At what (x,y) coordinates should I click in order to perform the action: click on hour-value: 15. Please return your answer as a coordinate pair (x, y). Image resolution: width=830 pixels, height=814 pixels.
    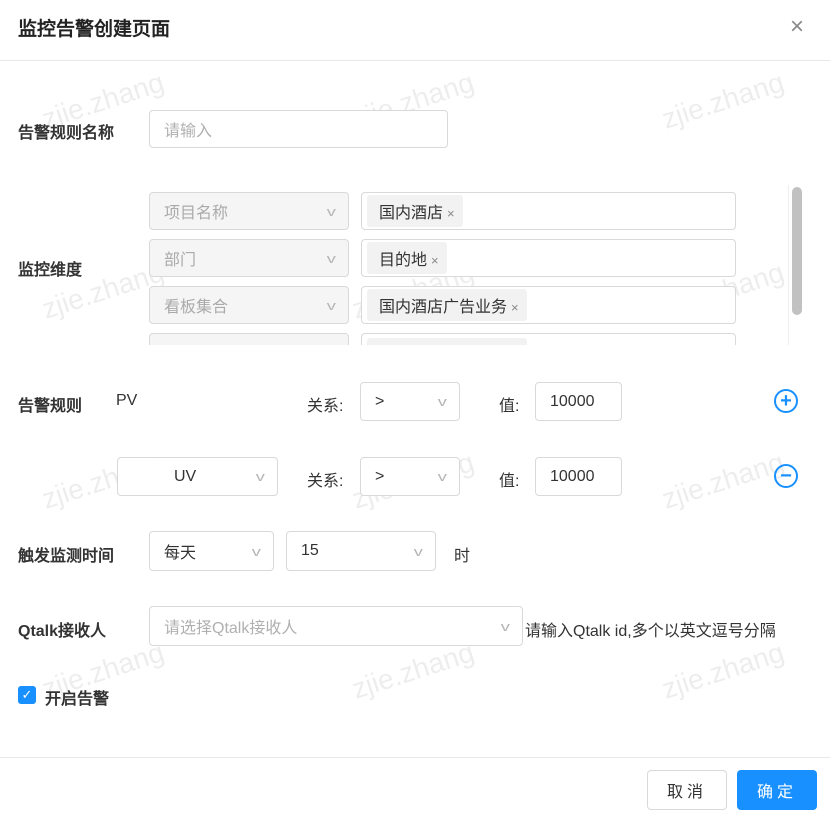
    Looking at the image, I should click on (310, 550).